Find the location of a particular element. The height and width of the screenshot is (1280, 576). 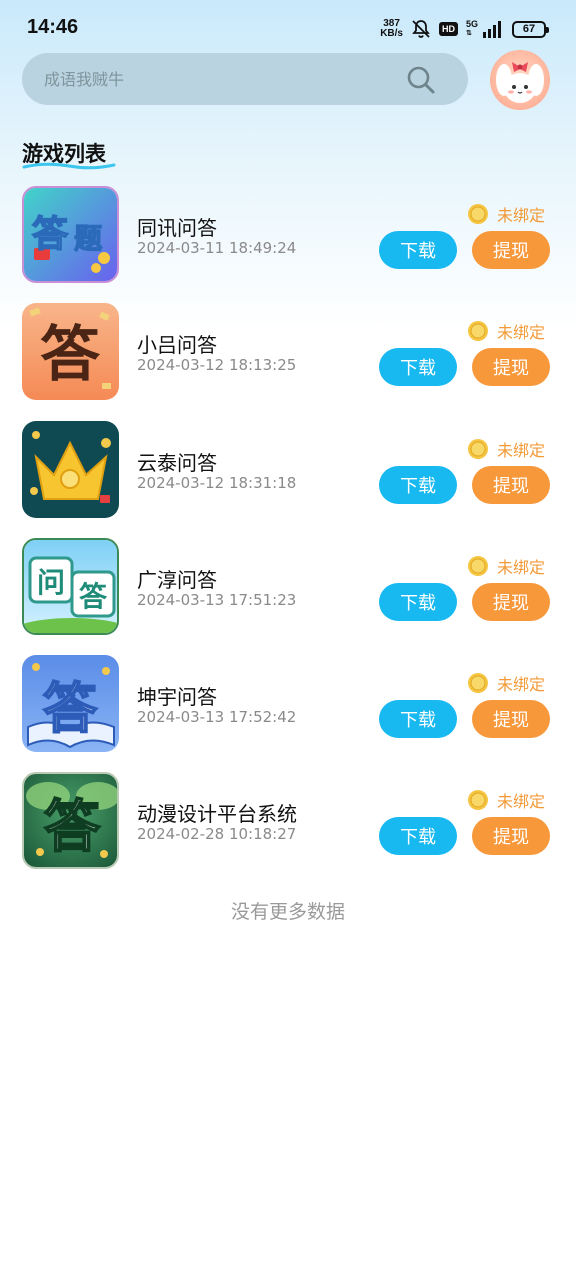

leaf-app-icon: 答 is located at coordinates (70, 821).